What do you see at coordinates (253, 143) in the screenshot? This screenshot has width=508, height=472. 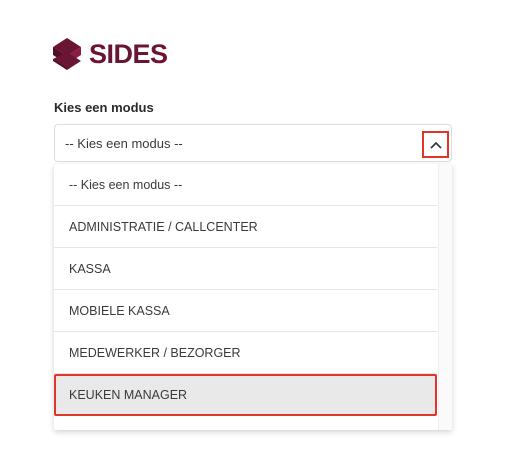 I see `mode-select: -- Kies een modus --` at bounding box center [253, 143].